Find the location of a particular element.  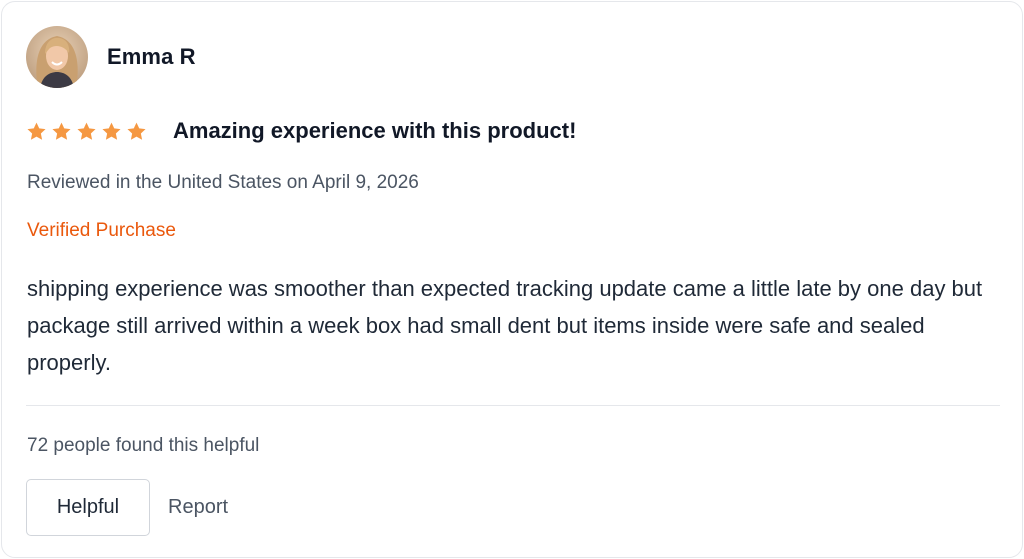

avatar is located at coordinates (57, 57).